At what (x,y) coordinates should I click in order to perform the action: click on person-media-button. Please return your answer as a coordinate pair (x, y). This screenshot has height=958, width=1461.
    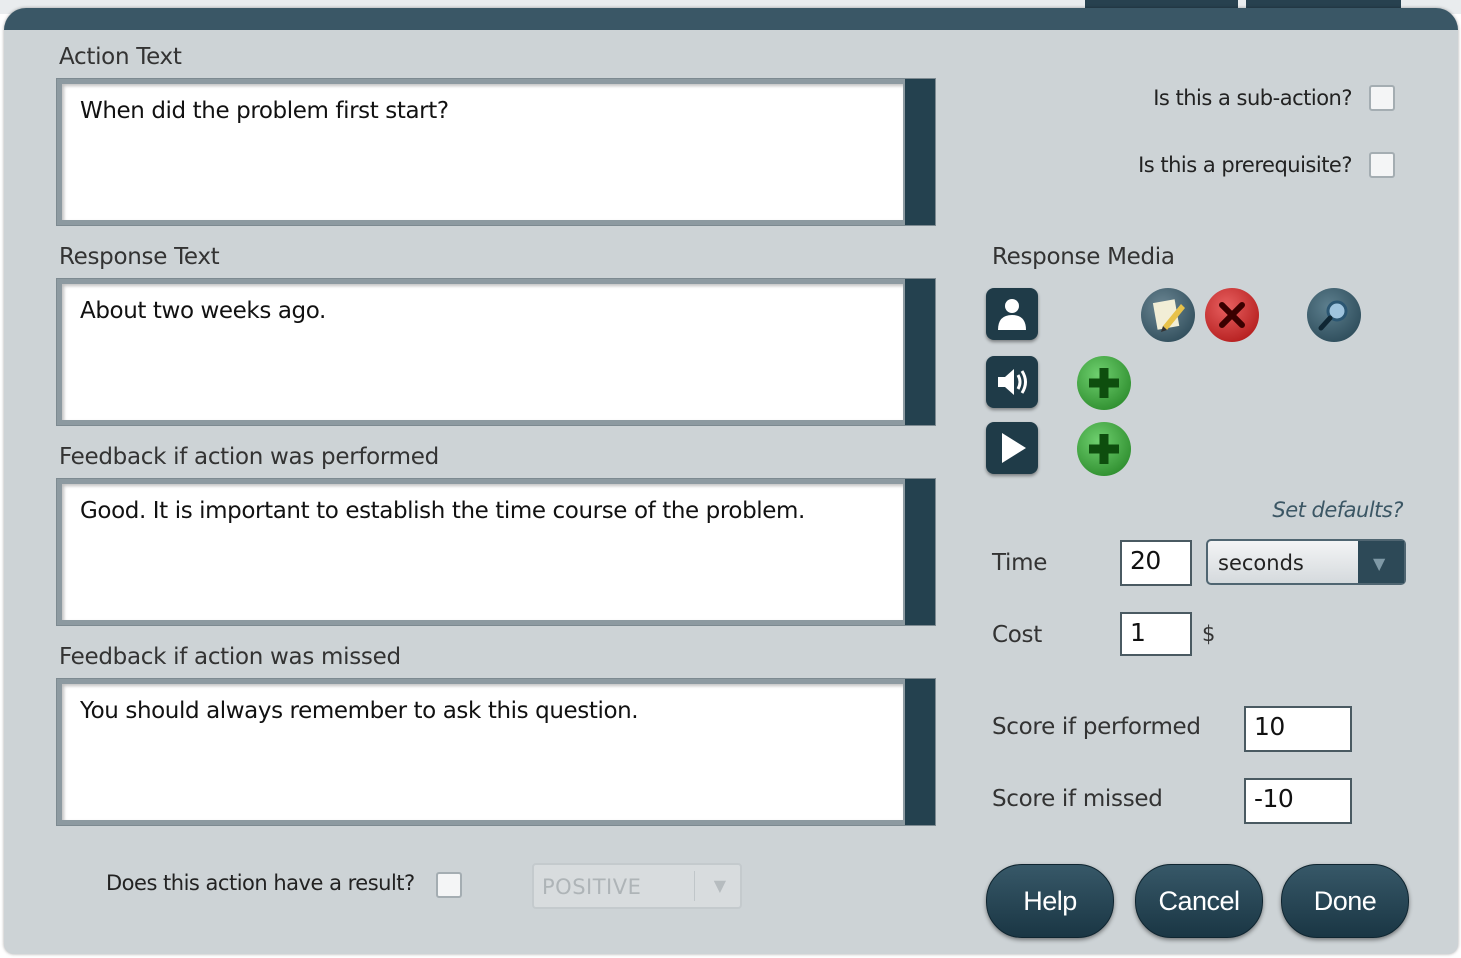
    Looking at the image, I should click on (1012, 314).